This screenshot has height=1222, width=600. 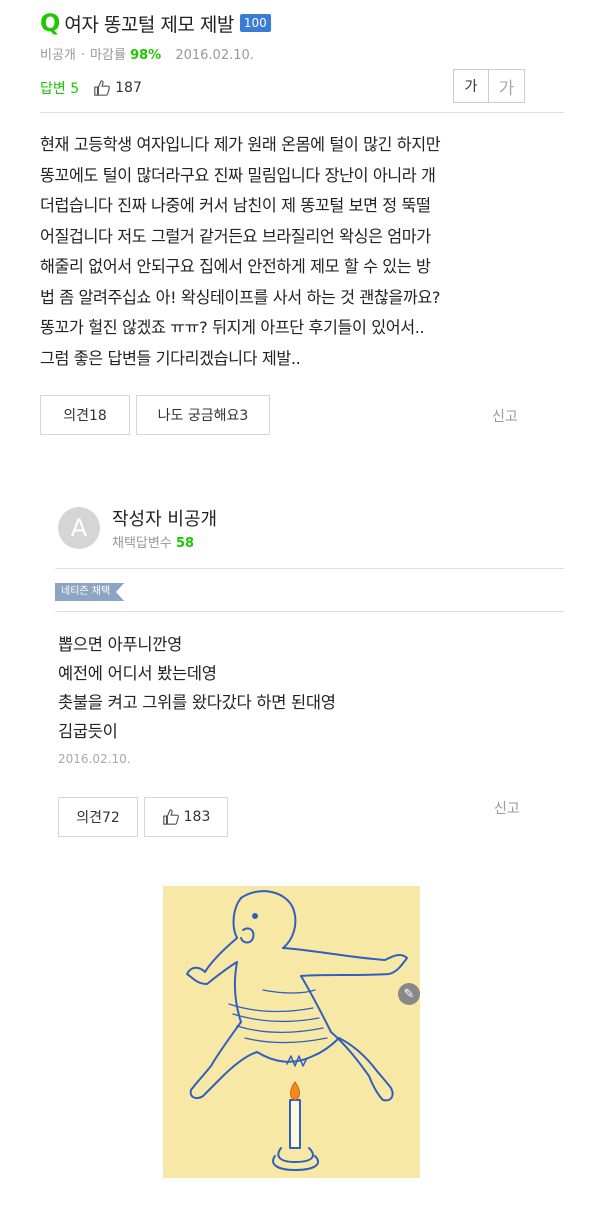 What do you see at coordinates (471, 86) in the screenshot?
I see `font-small-button: 가` at bounding box center [471, 86].